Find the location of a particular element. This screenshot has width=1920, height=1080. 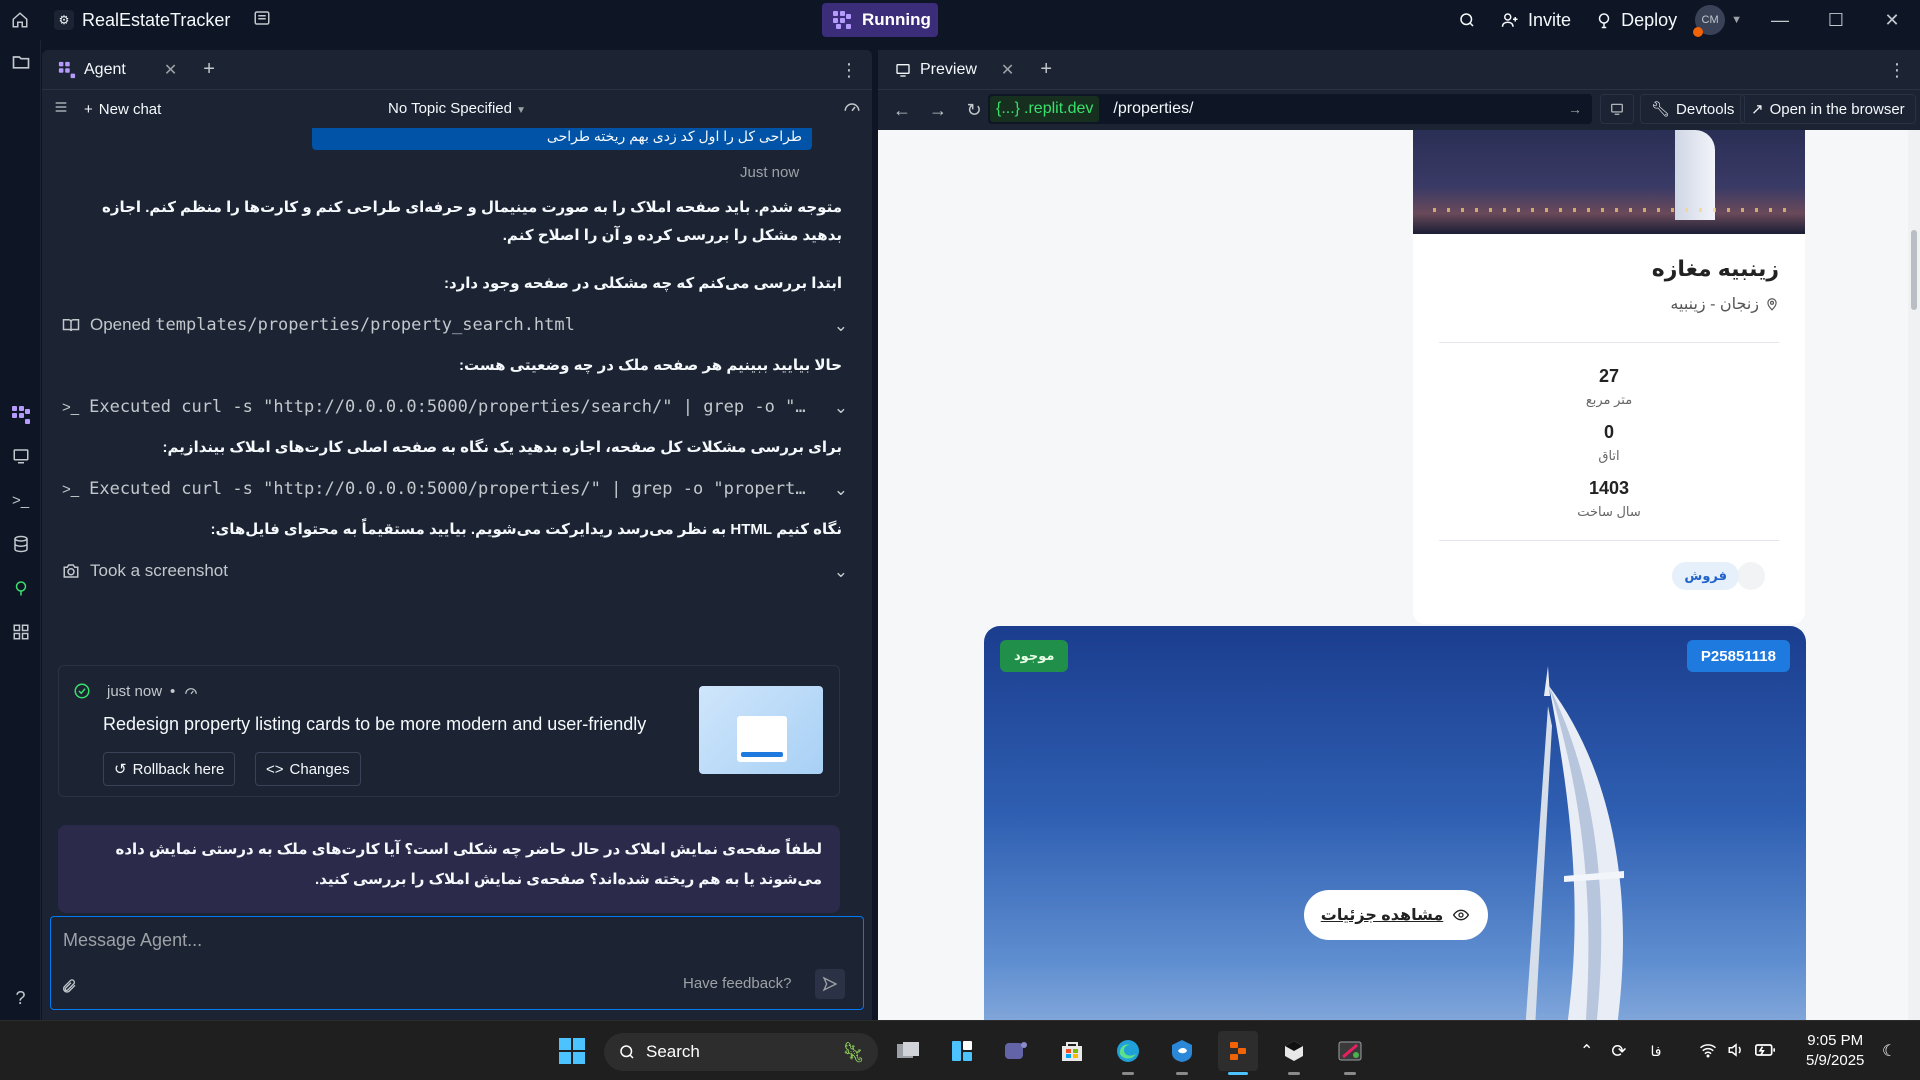

agent-tab-bar: Agent ✕ + ⋮ is located at coordinates (457, 70).